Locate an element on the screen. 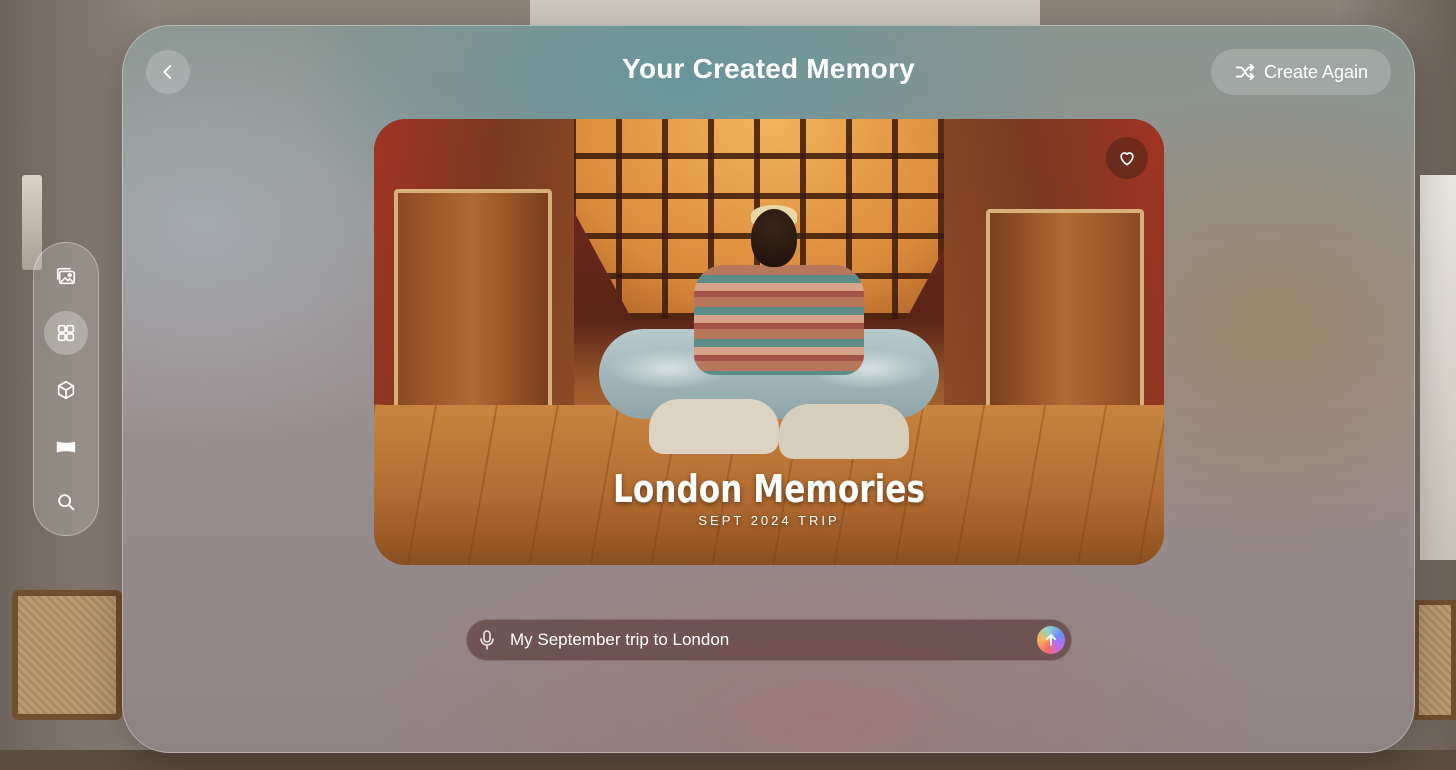 The height and width of the screenshot is (770, 1456). prompt-bar: My September trip to London is located at coordinates (769, 640).